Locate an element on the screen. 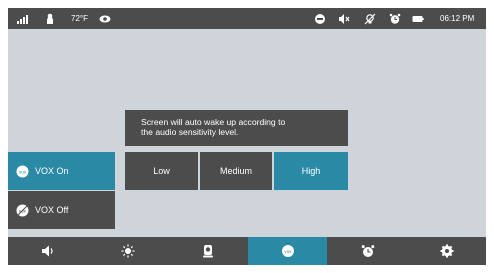  vox-on-icon: vox is located at coordinates (22, 171).